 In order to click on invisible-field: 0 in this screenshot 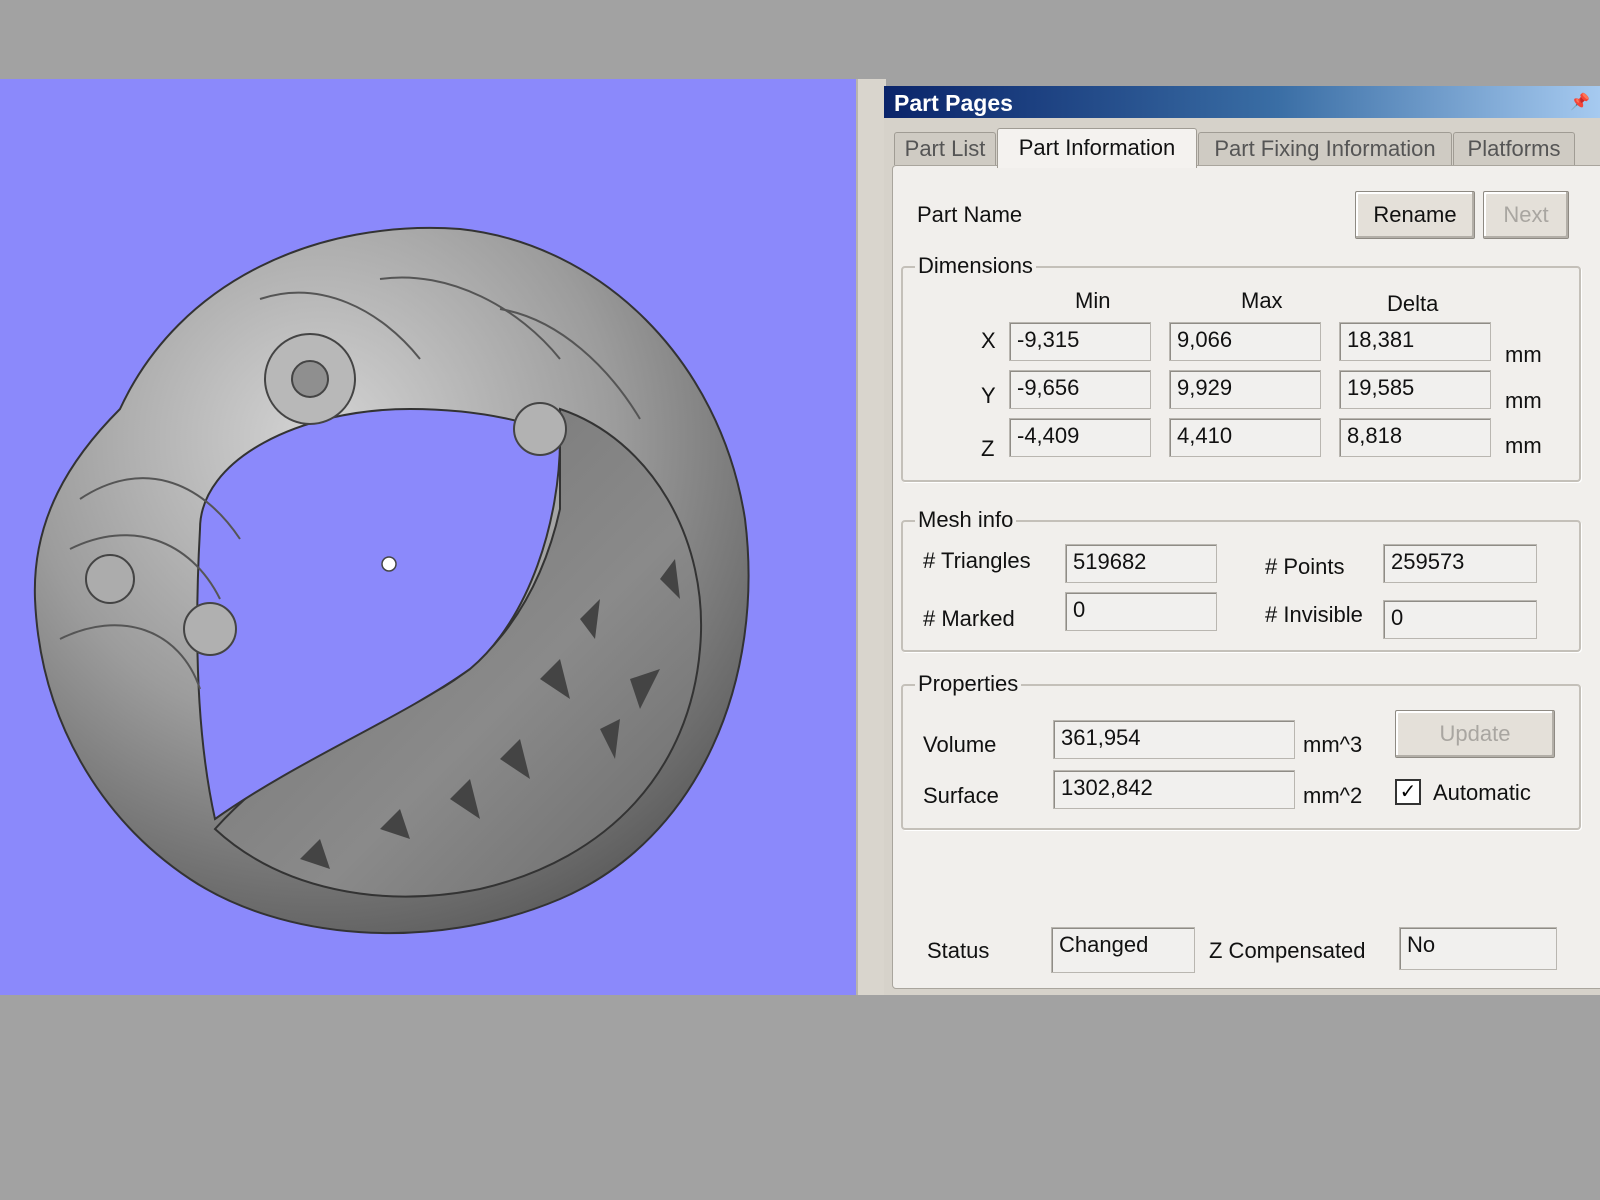, I will do `click(1460, 619)`.